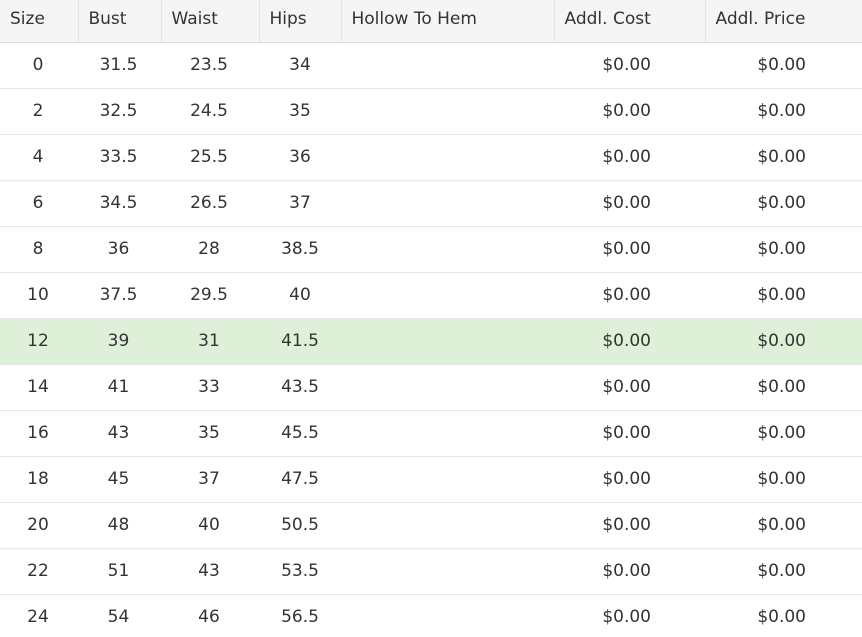 This screenshot has width=862, height=637. What do you see at coordinates (210, 203) in the screenshot?
I see `cell-waist: 26.5` at bounding box center [210, 203].